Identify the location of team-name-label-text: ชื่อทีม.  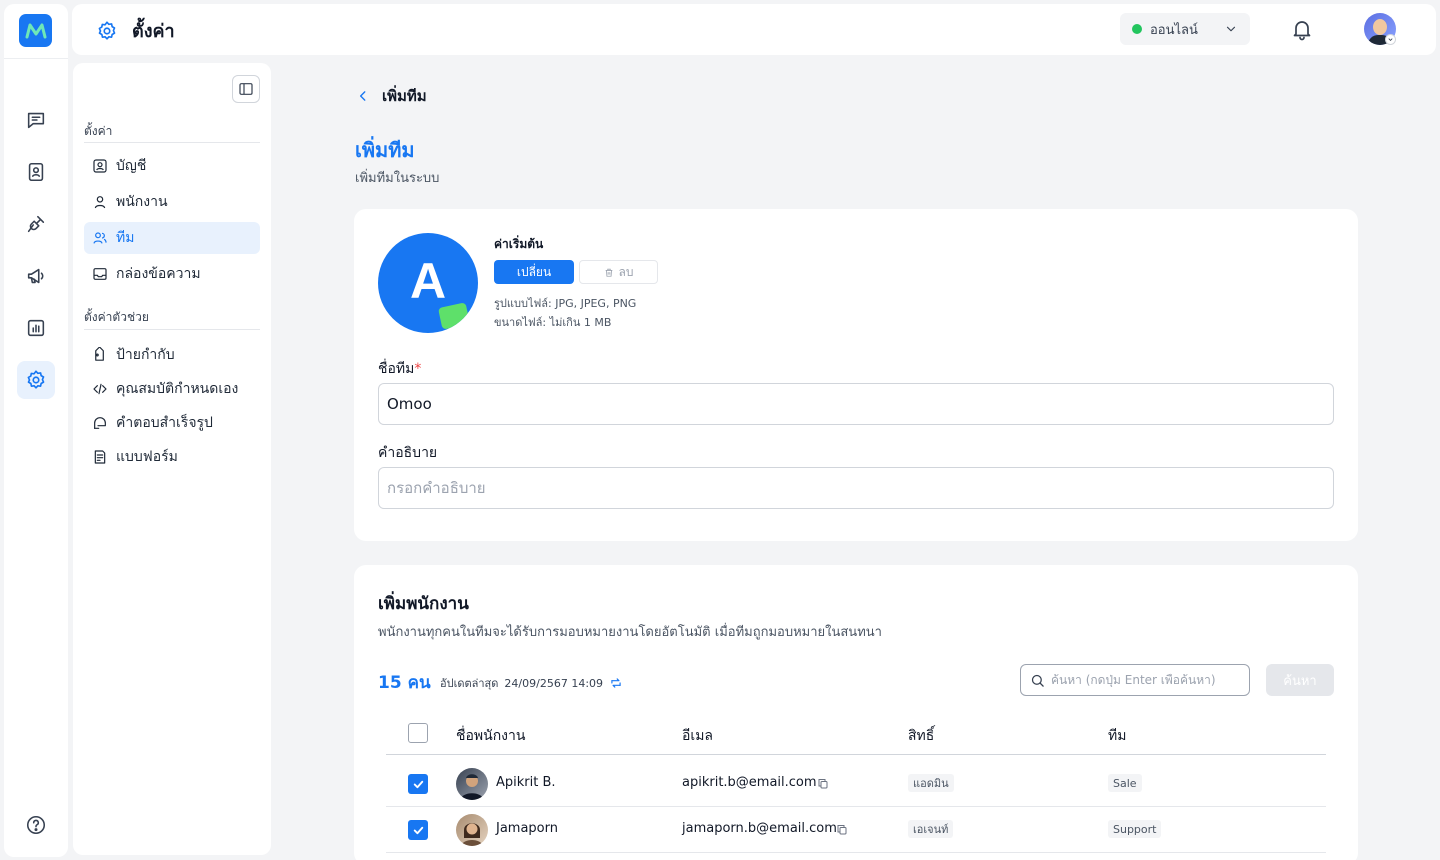
(396, 369).